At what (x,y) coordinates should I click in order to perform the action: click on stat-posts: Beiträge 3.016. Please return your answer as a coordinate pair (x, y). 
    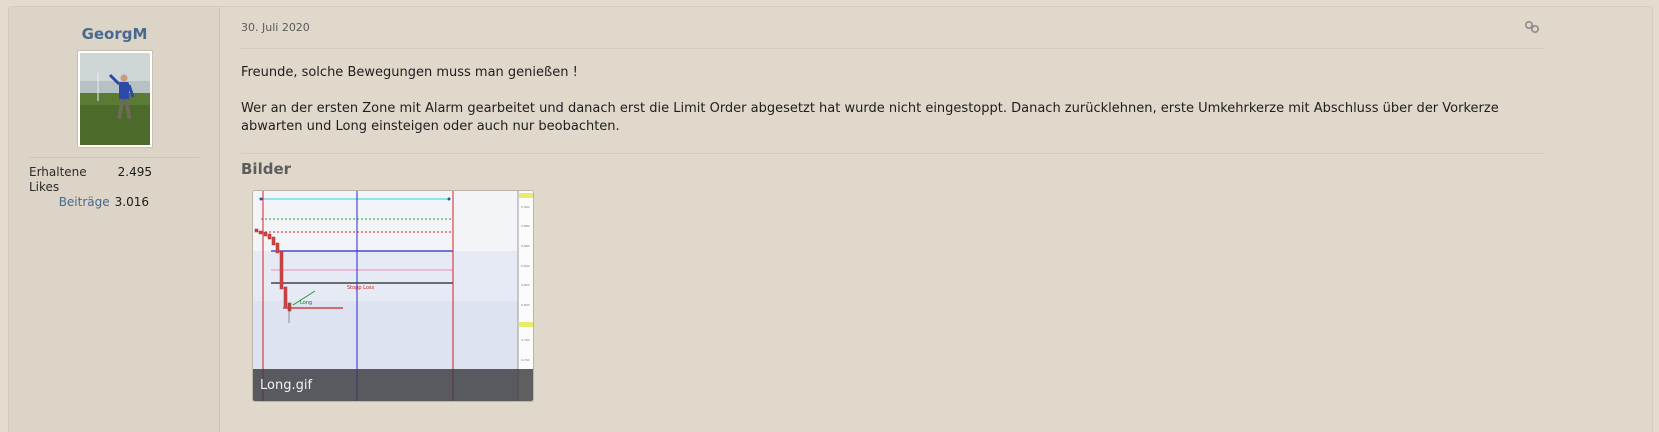
    Looking at the image, I should click on (89, 202).